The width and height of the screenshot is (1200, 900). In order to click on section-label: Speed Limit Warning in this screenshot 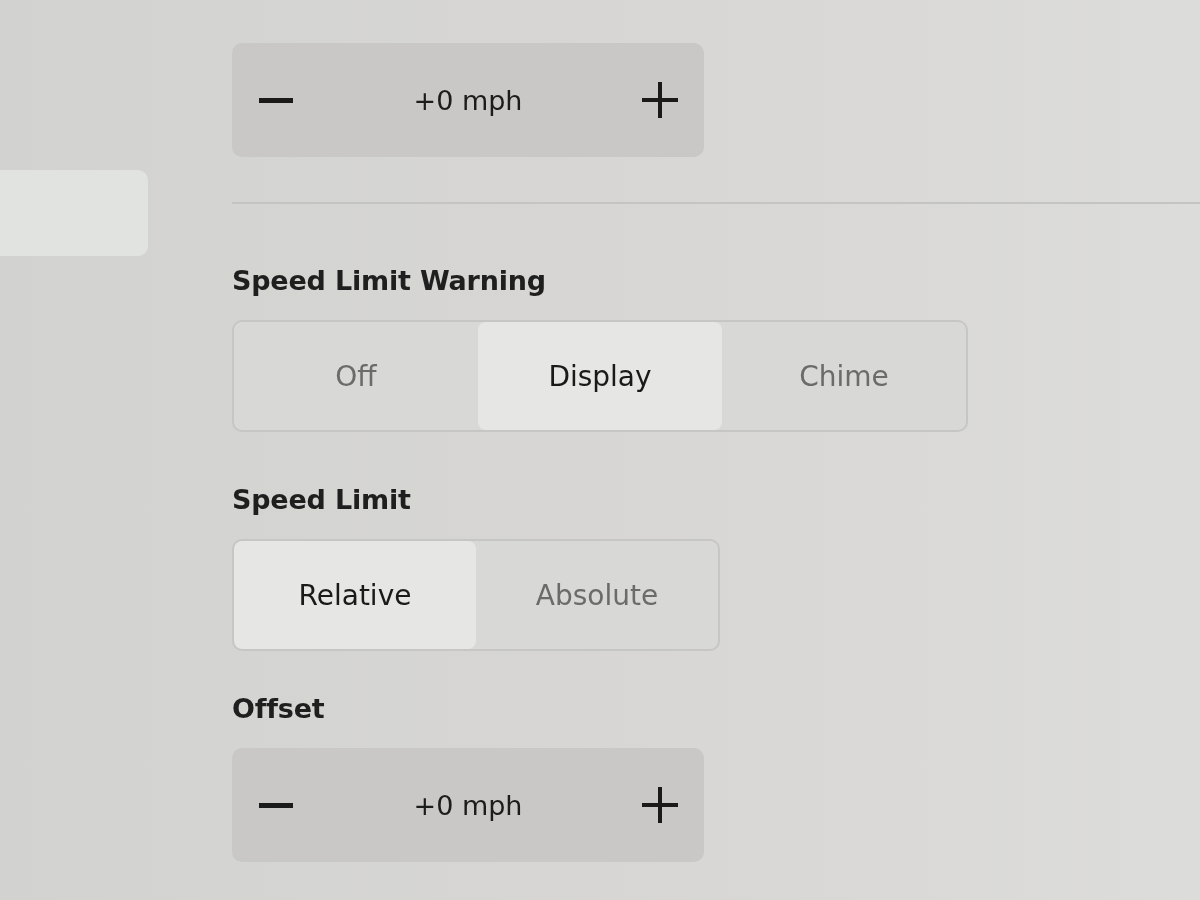, I will do `click(389, 281)`.